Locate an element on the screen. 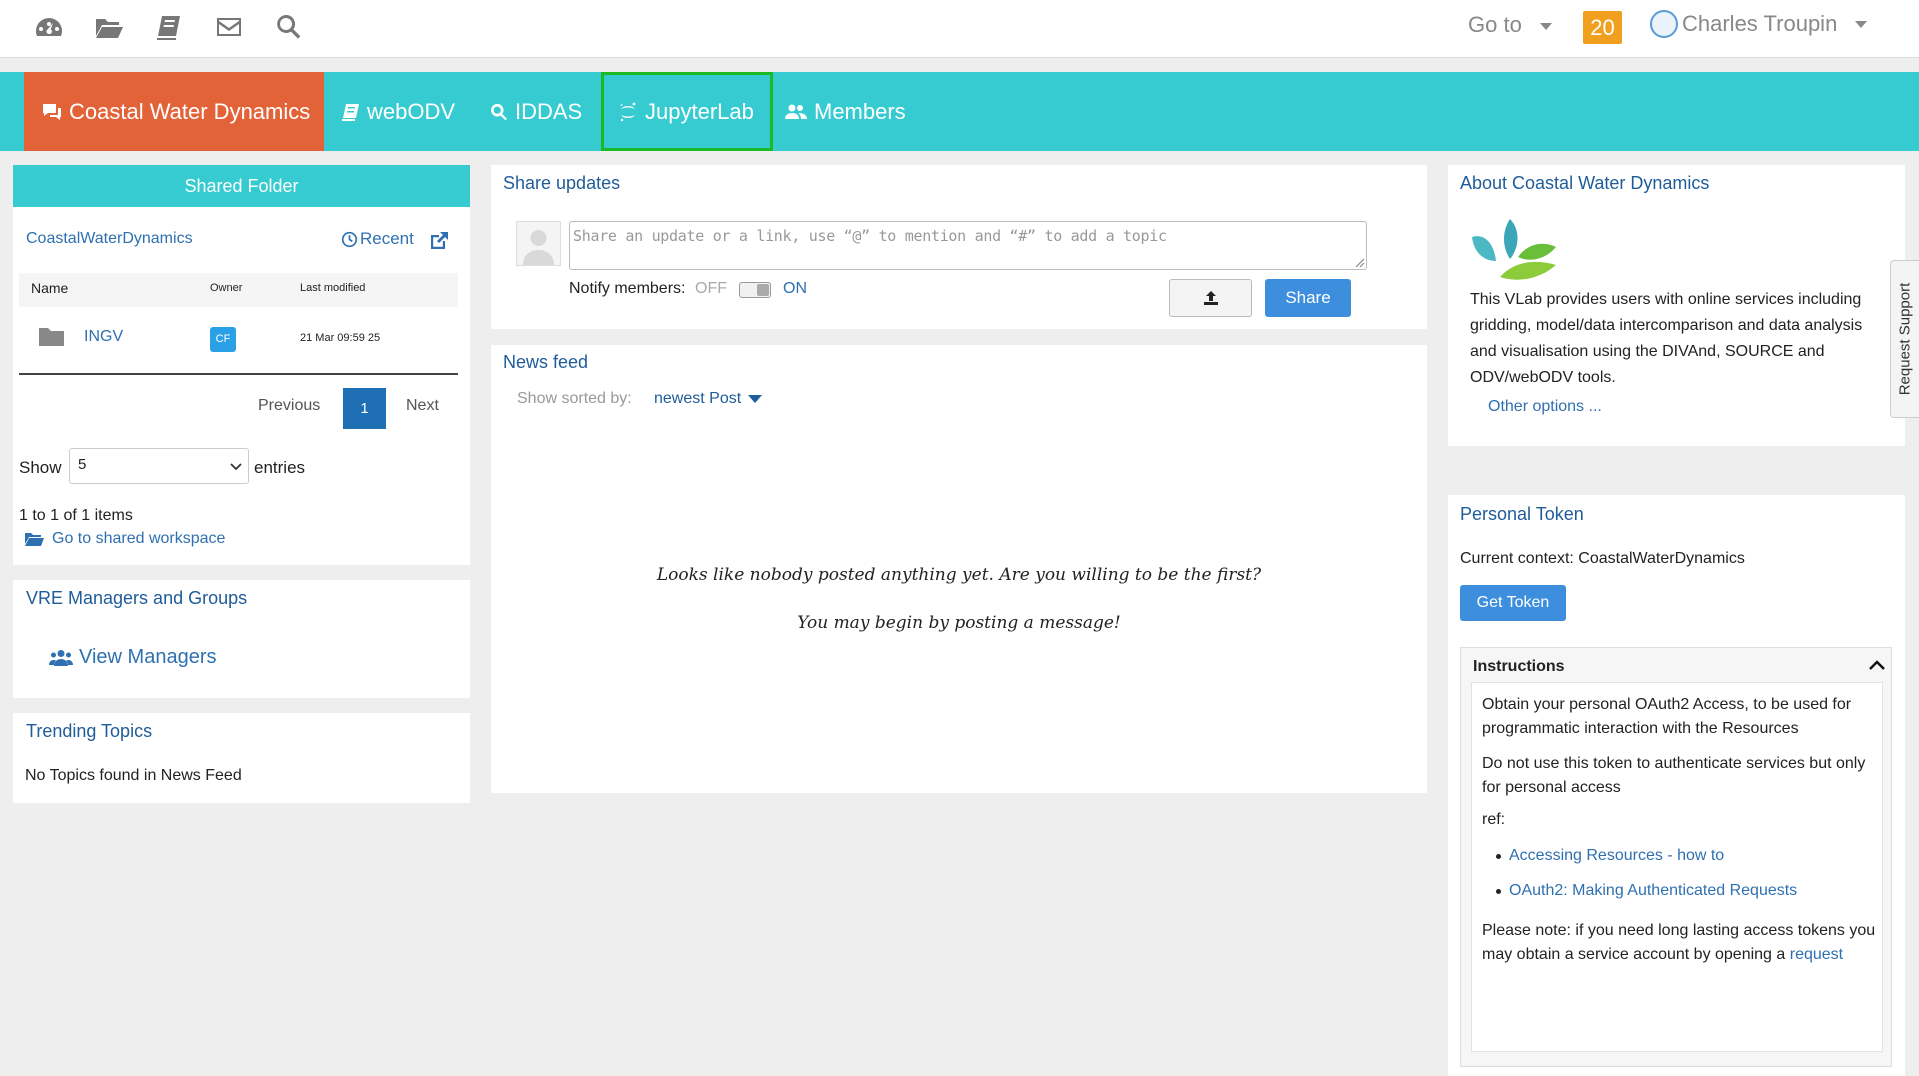 The width and height of the screenshot is (1919, 1076). shared-folder-title: Shared Folder is located at coordinates (241, 186).